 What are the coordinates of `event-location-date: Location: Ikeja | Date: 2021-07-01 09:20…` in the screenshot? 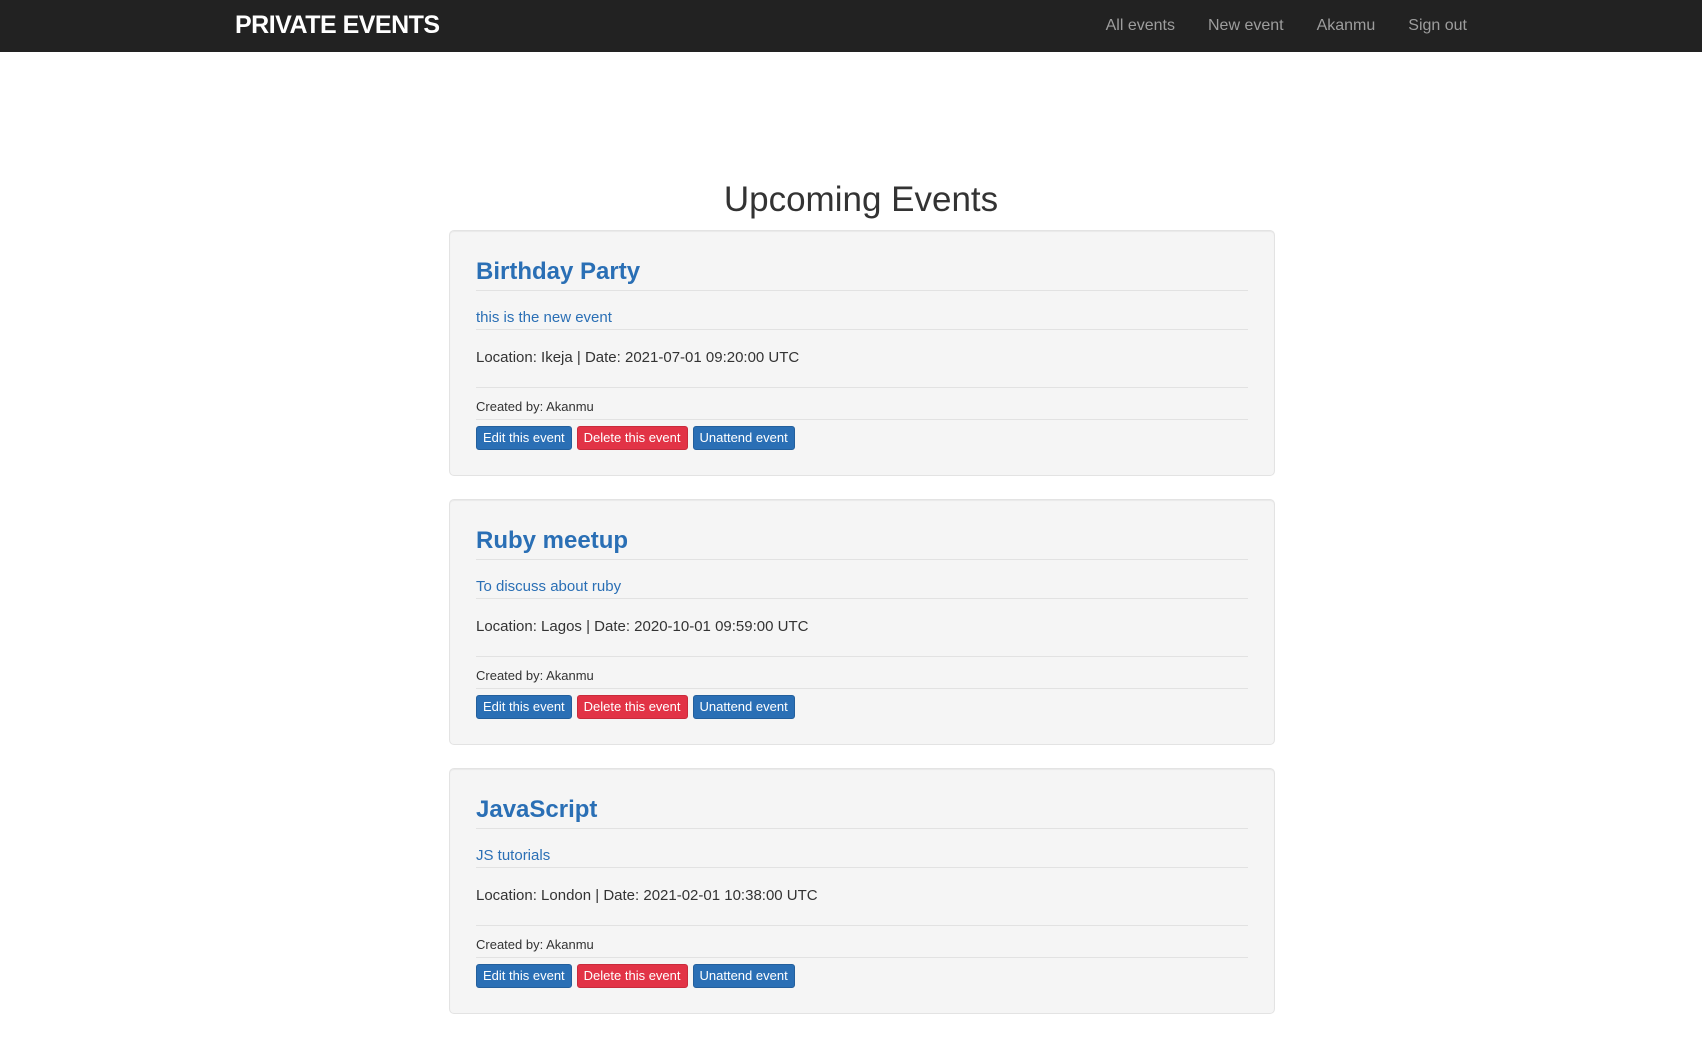 It's located at (638, 357).